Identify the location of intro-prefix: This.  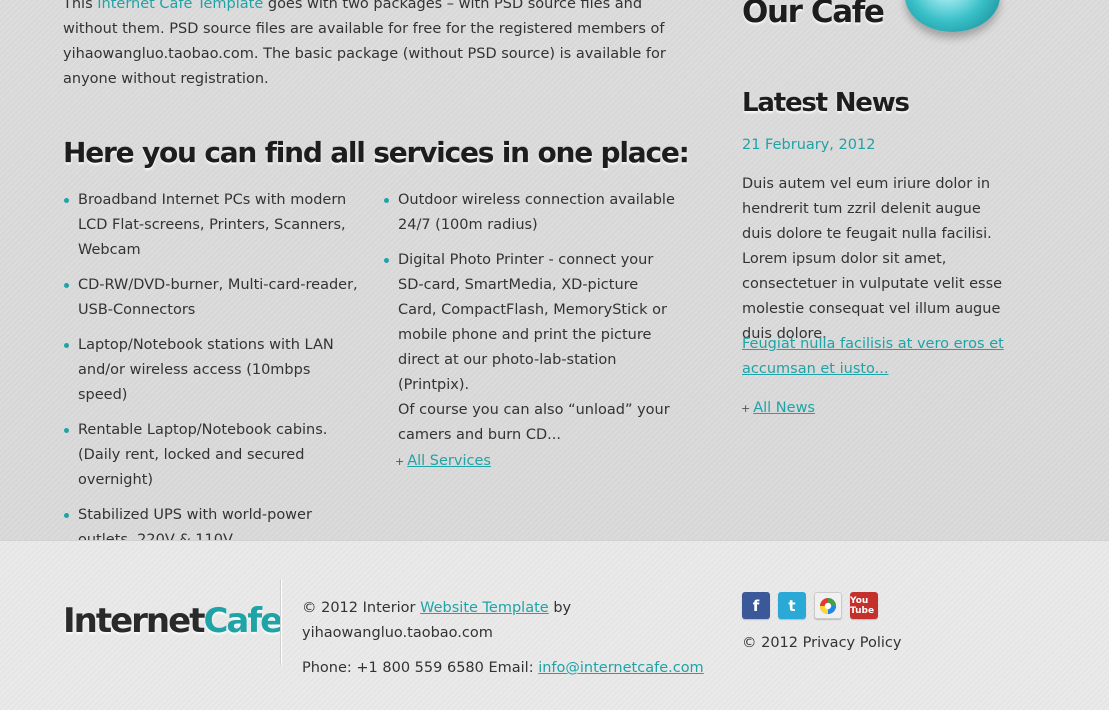
(78, 6).